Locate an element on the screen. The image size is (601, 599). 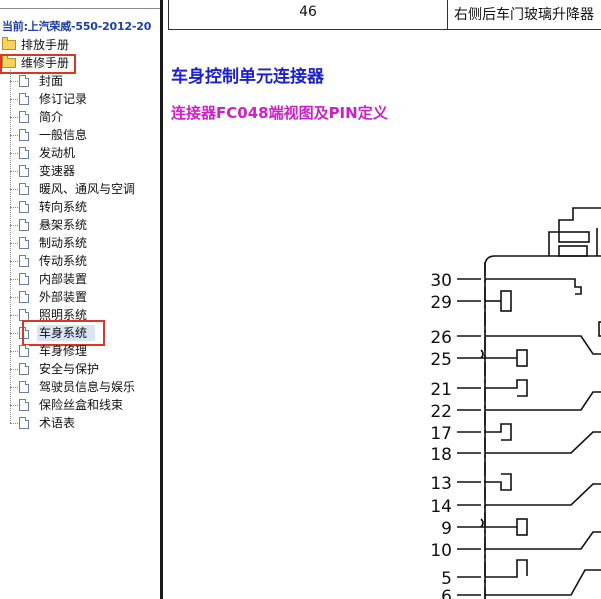
pin-terminal-25-lead is located at coordinates (498, 354).